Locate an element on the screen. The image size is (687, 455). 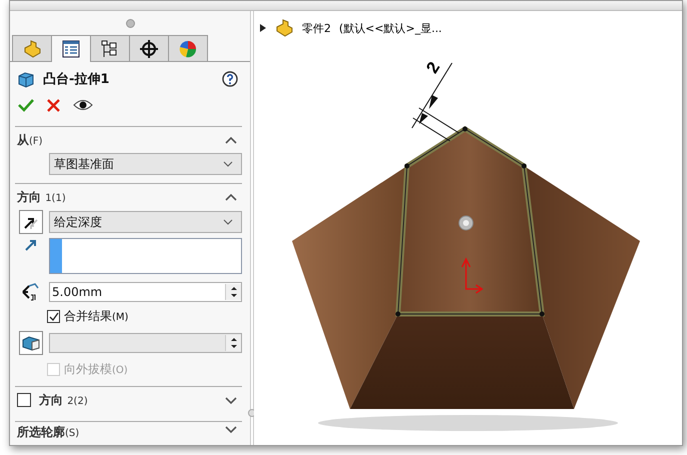
configuration-manager-tab is located at coordinates (110, 48).